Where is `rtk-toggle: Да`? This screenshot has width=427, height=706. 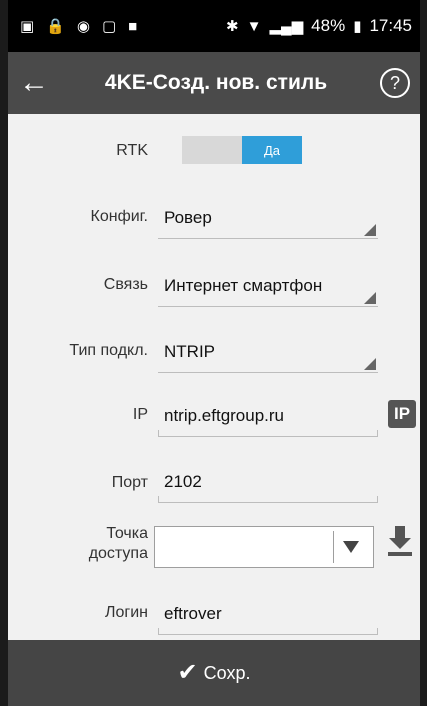 rtk-toggle: Да is located at coordinates (242, 150).